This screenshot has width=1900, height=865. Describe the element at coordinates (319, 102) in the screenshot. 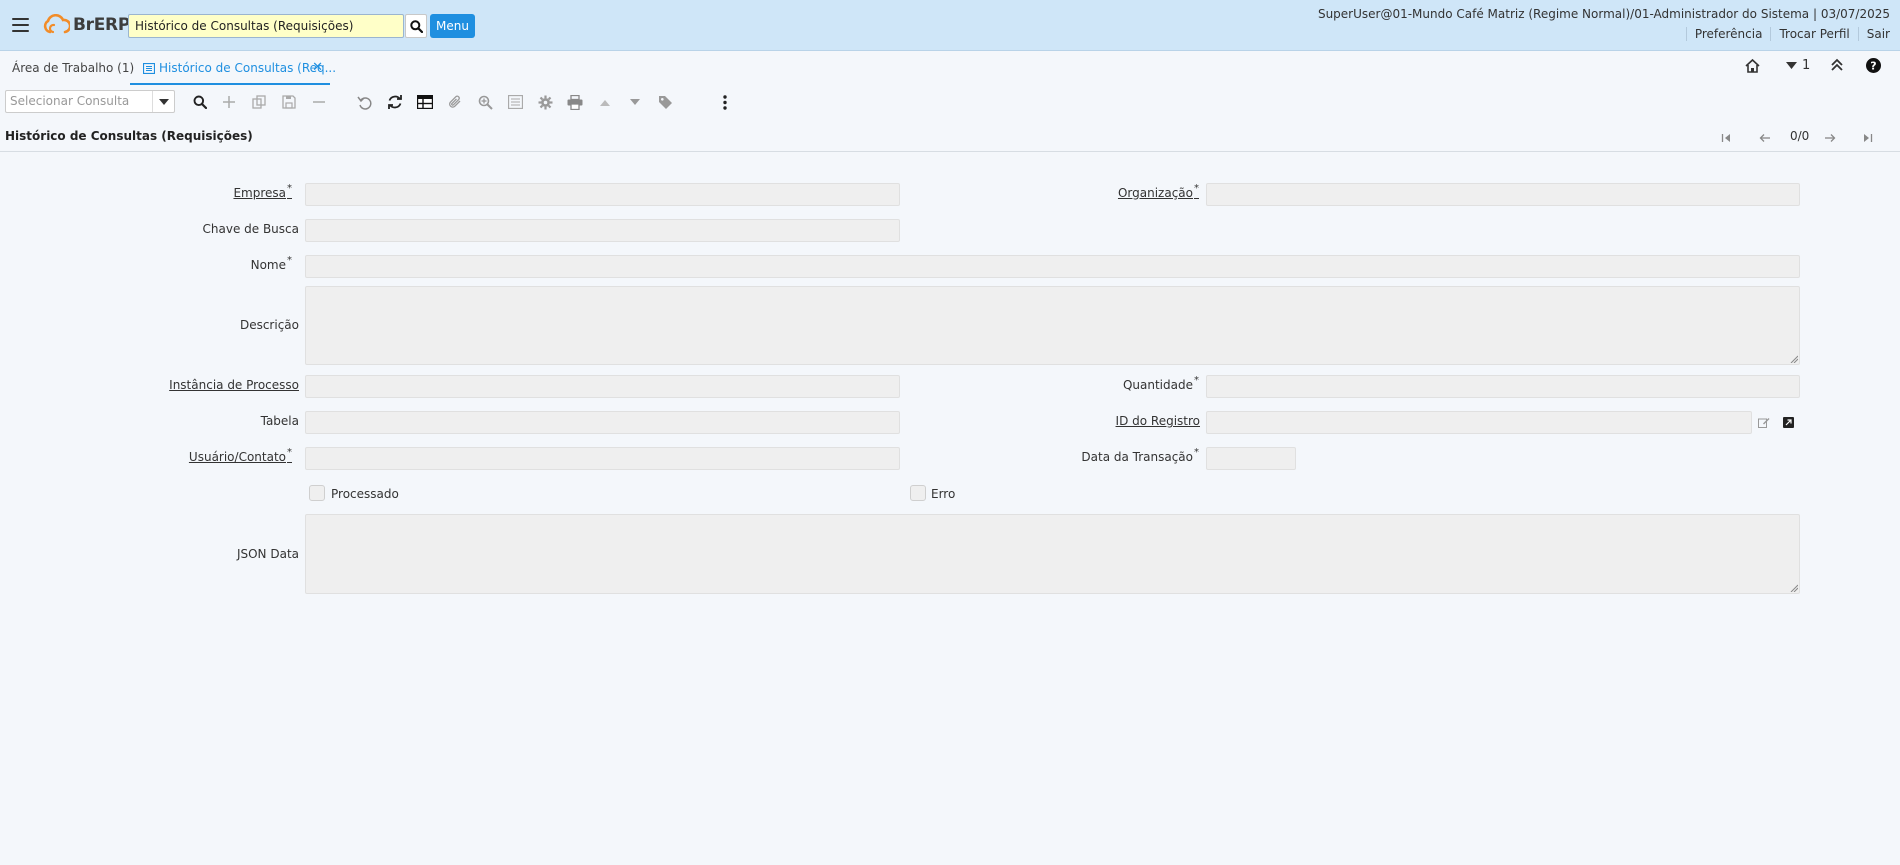

I see `delete-record-icon` at that location.